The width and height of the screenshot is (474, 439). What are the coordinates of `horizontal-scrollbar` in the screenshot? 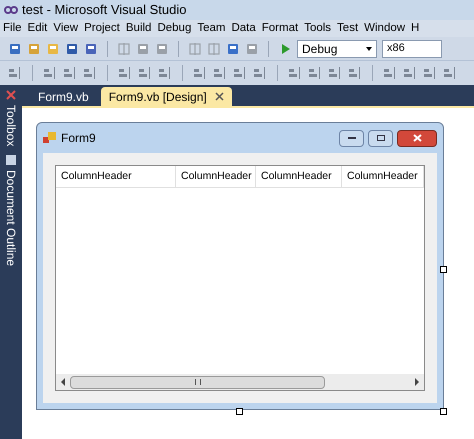 It's located at (240, 382).